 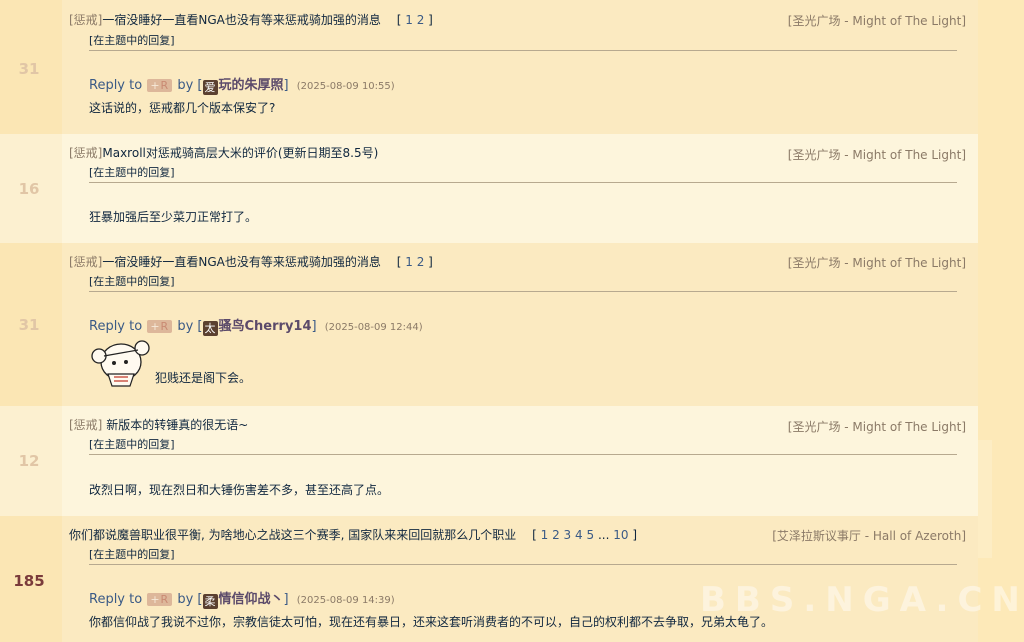 I want to click on thread-title-link: 你们都说魔兽职业很平衡, 为啥地心之战这三个赛季, 国家队来来回回就那么几个职业, so click(x=292, y=535).